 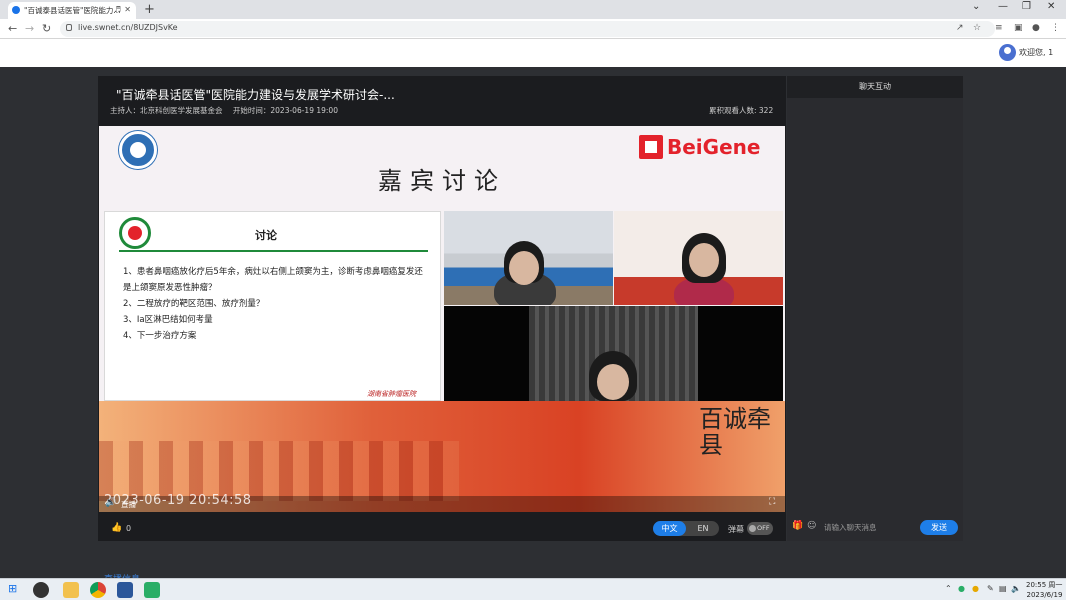 I want to click on new-tab-button: +, so click(x=149, y=9).